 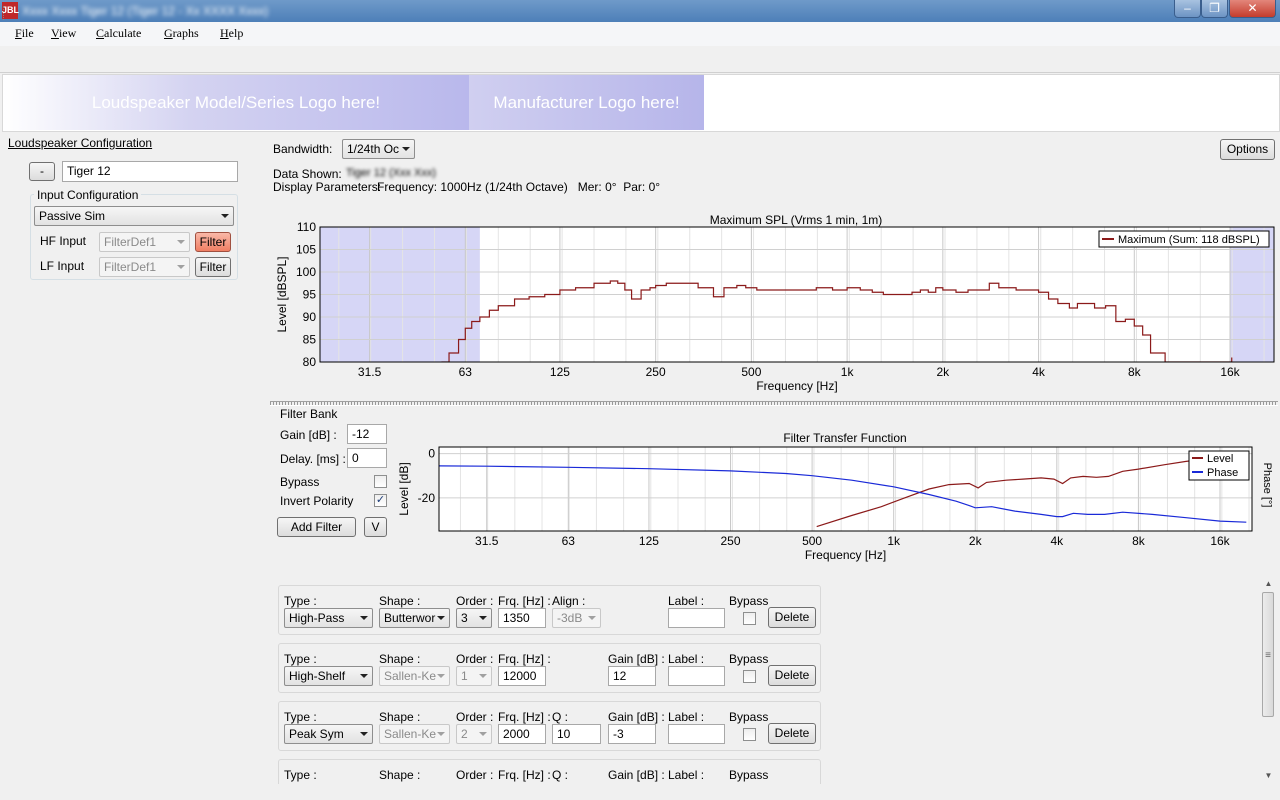 I want to click on menu-file: File, so click(x=24, y=33).